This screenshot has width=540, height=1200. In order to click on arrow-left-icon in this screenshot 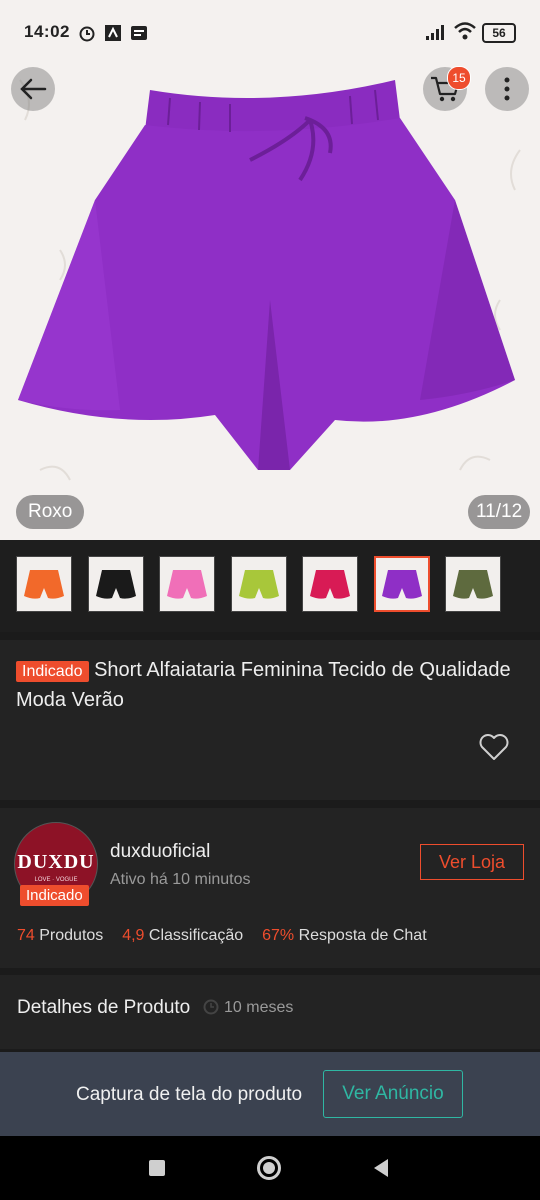, I will do `click(33, 89)`.